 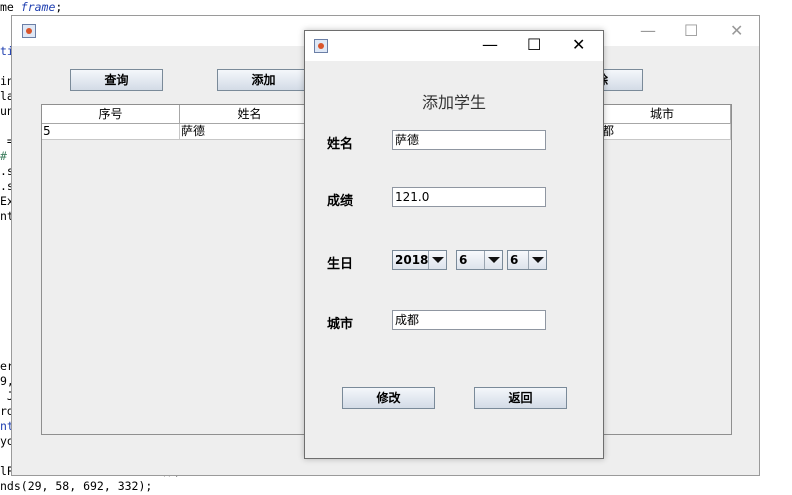 I want to click on name-label: 姓名, so click(x=340, y=144).